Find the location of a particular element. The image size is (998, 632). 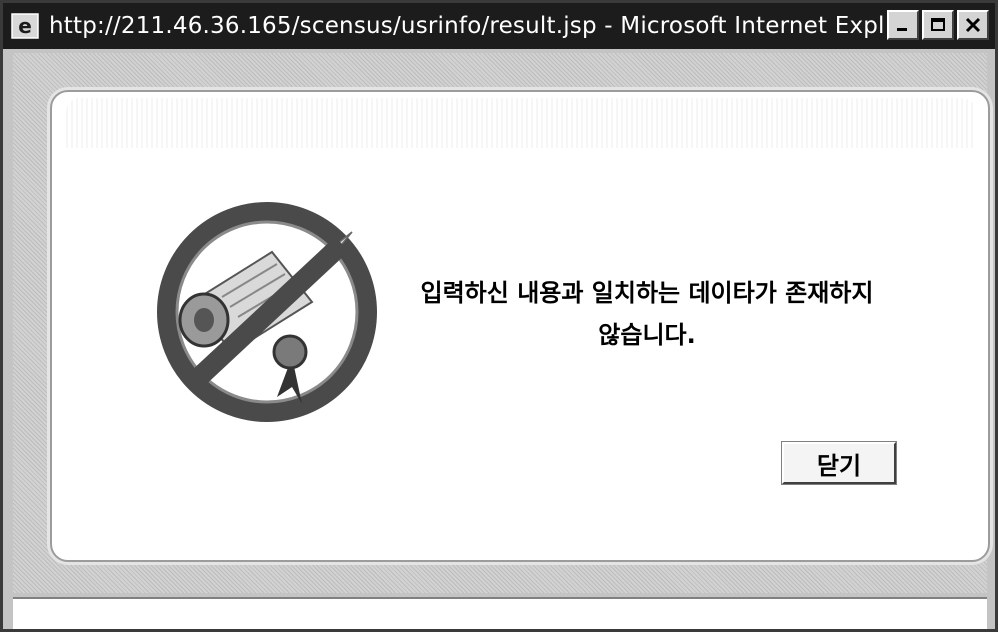

minimize-icon is located at coordinates (902, 29).